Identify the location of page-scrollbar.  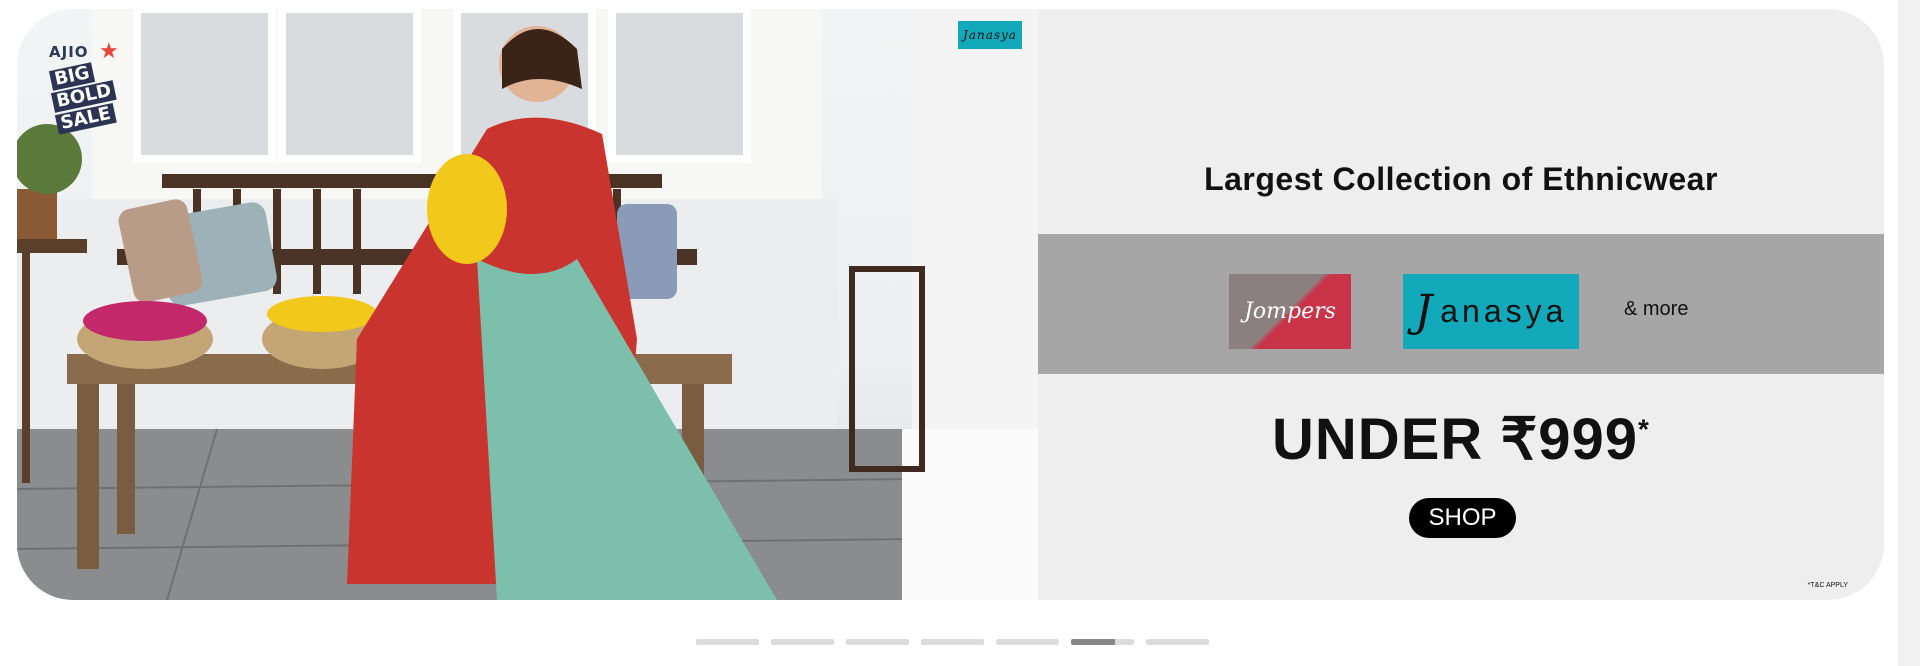
(1909, 333).